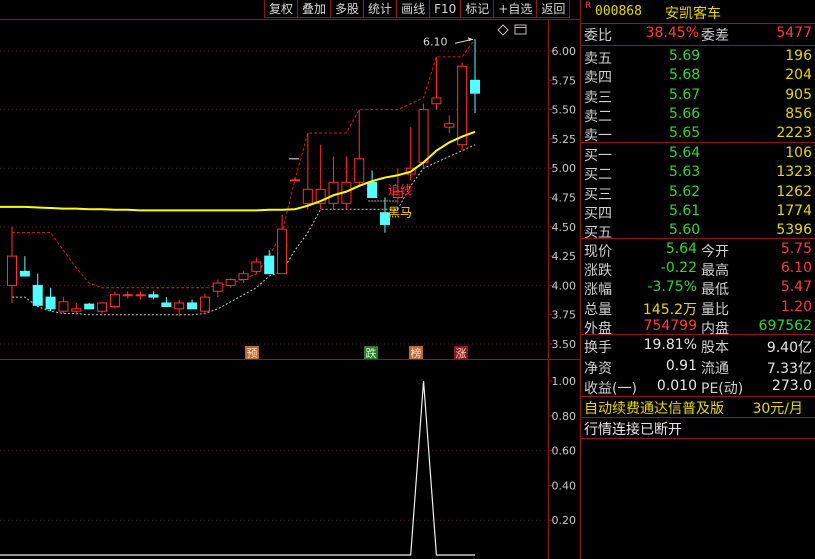  I want to click on toolbar-btn-3: 统计, so click(380, 9).